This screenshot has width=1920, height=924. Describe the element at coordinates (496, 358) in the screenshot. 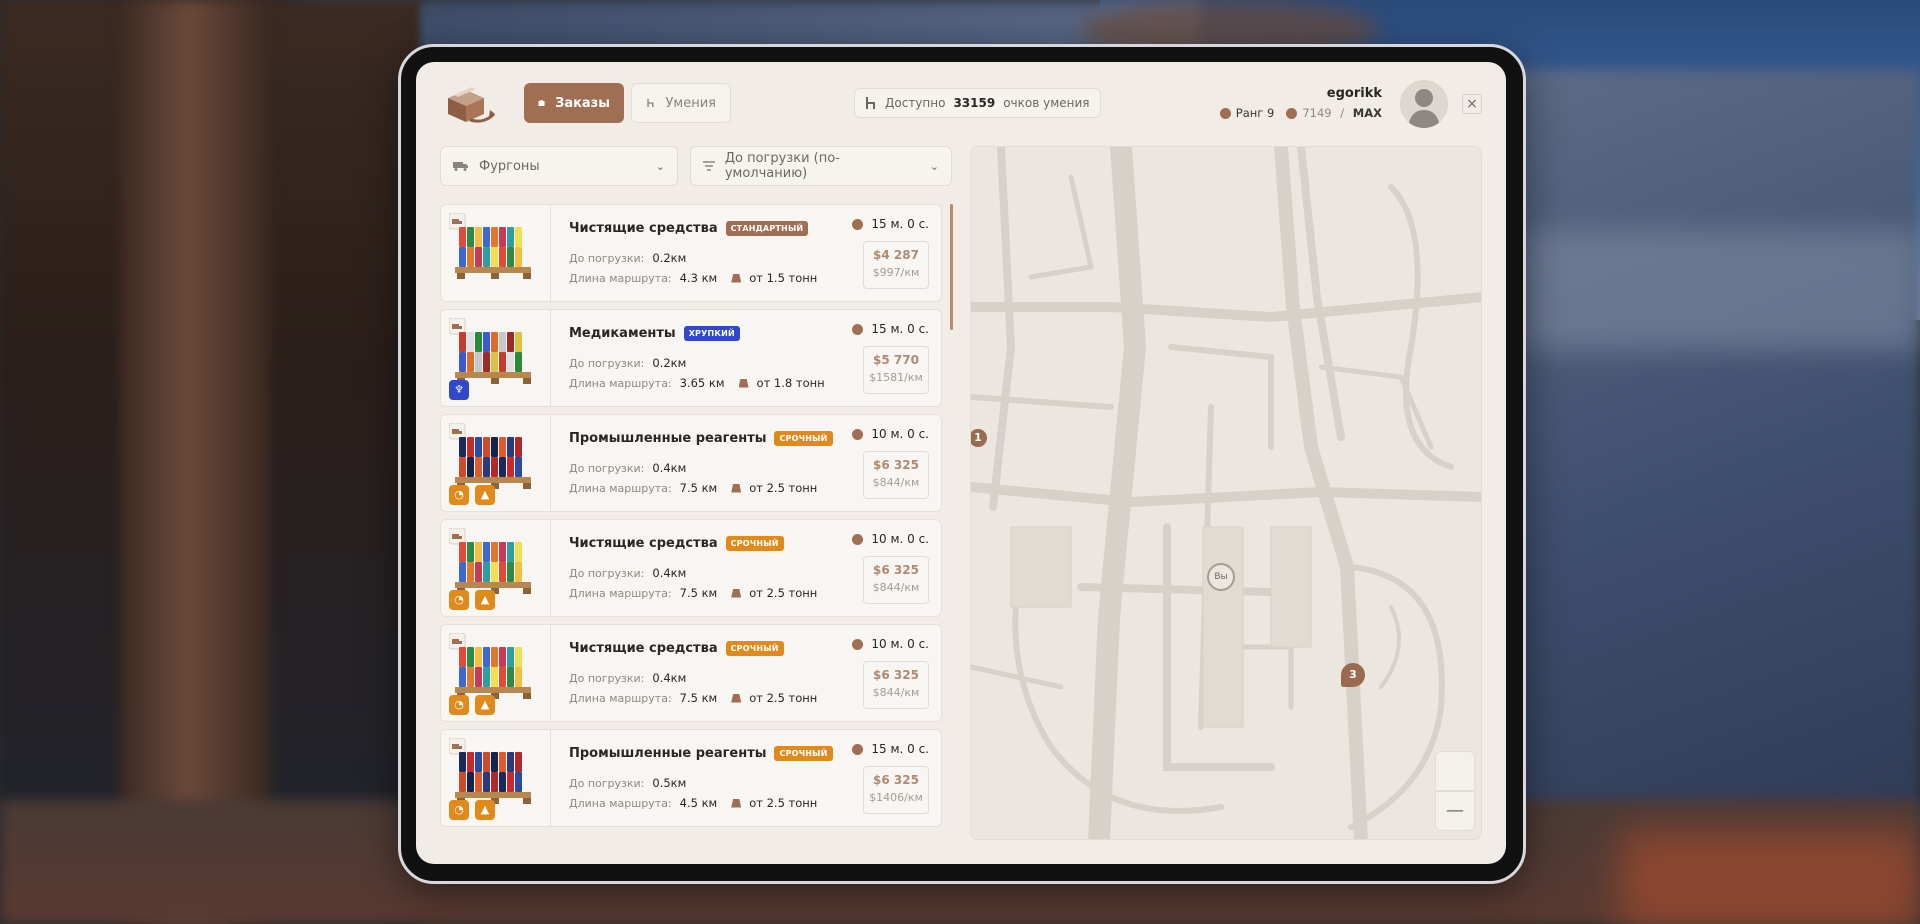

I see `cargo-thumbnail: ♆` at that location.